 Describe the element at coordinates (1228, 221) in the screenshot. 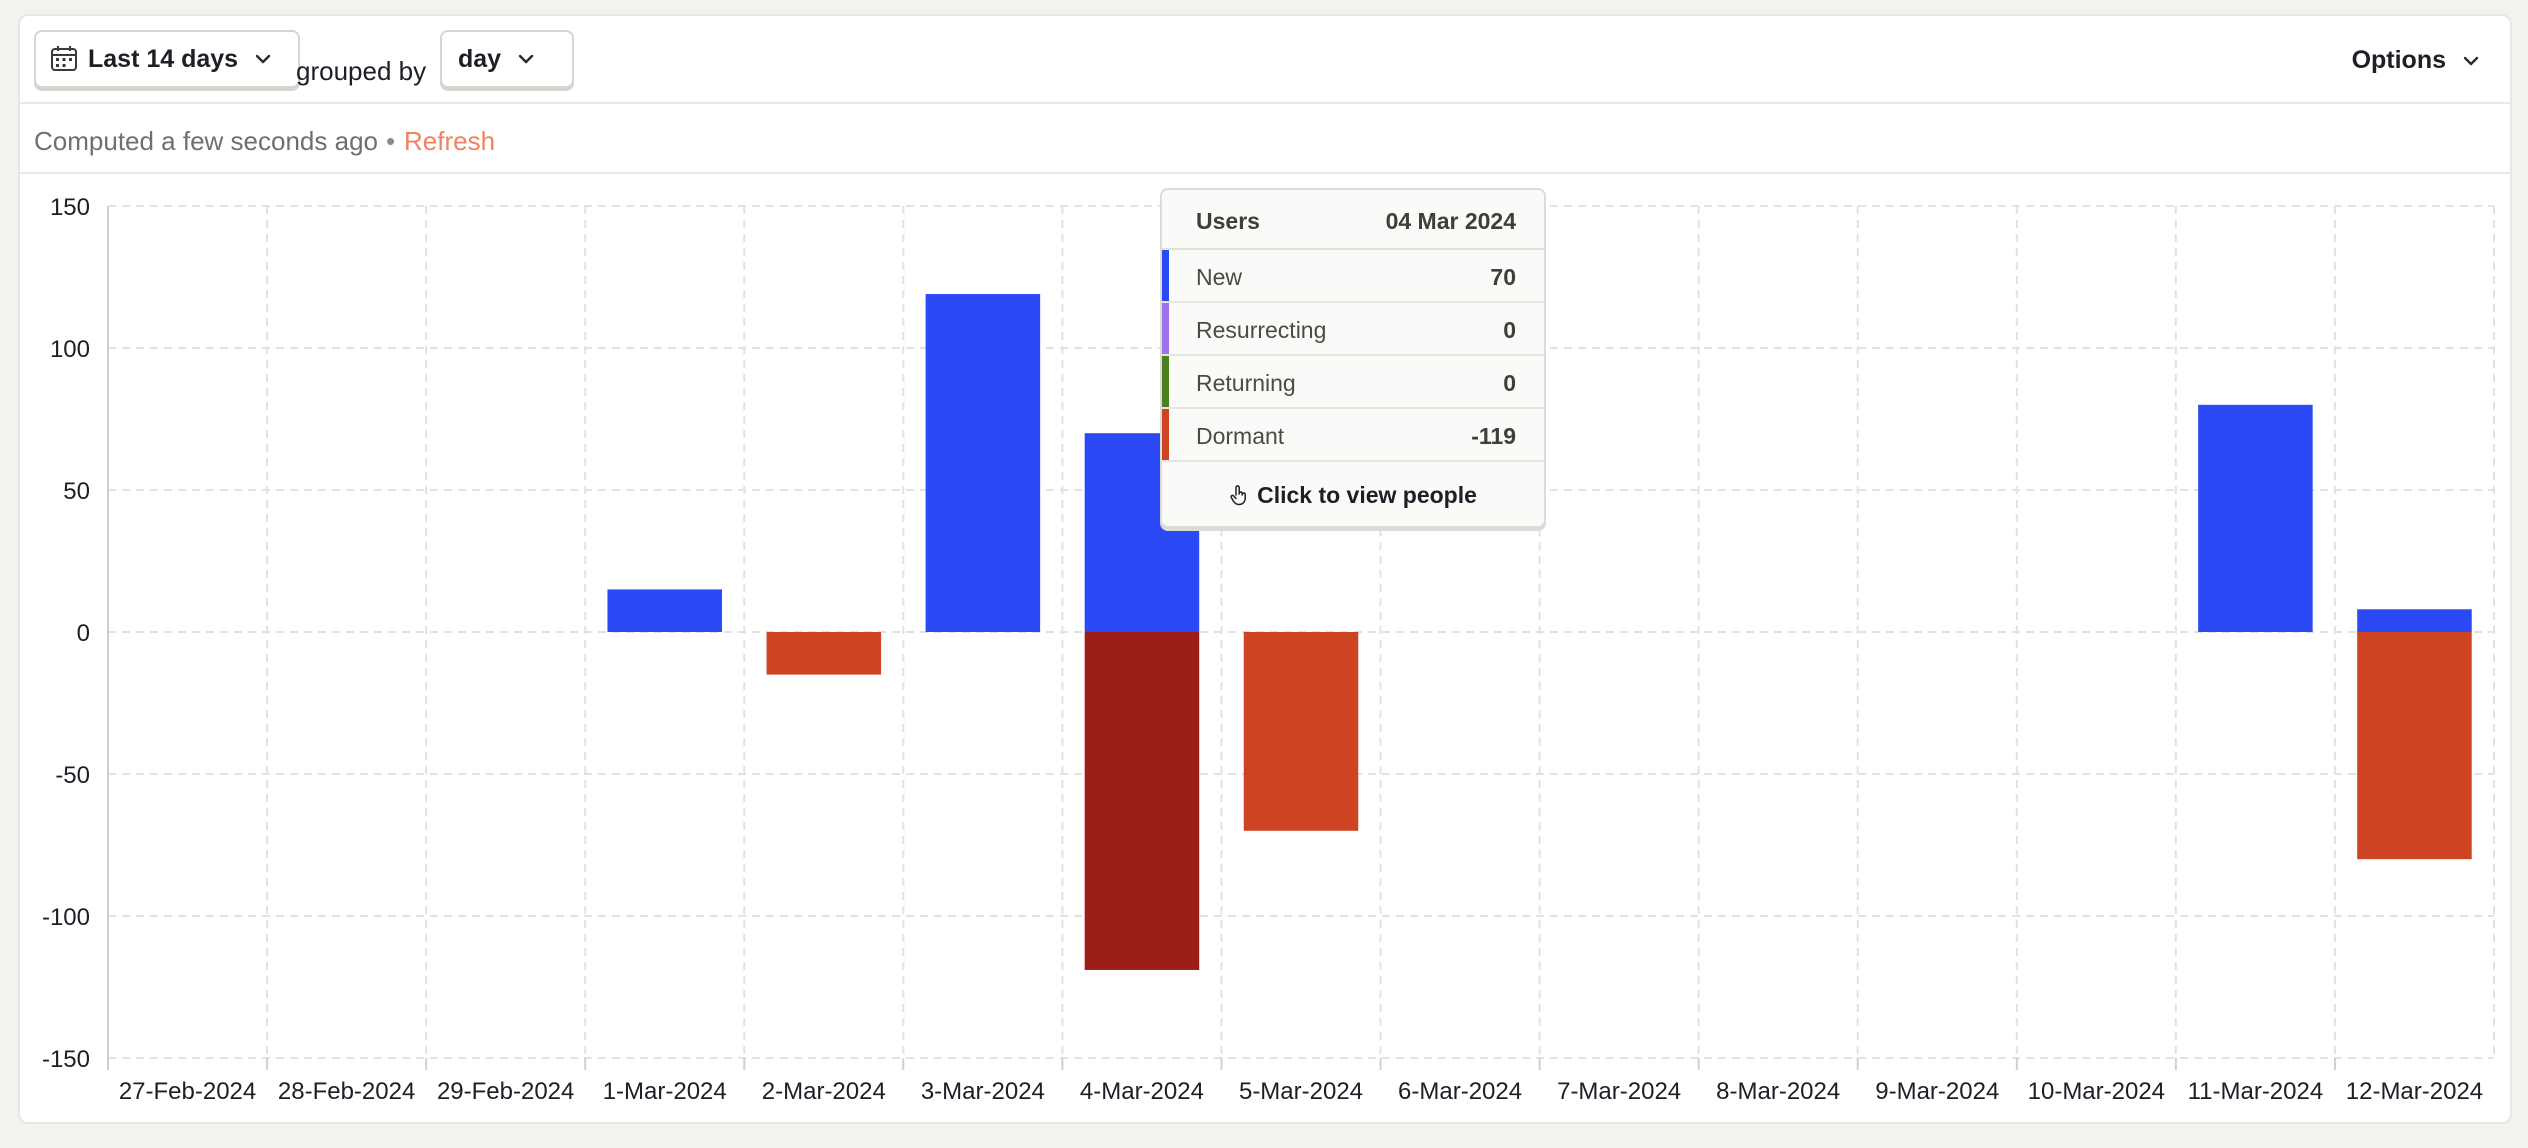

I see `tooltip-title: Users` at that location.